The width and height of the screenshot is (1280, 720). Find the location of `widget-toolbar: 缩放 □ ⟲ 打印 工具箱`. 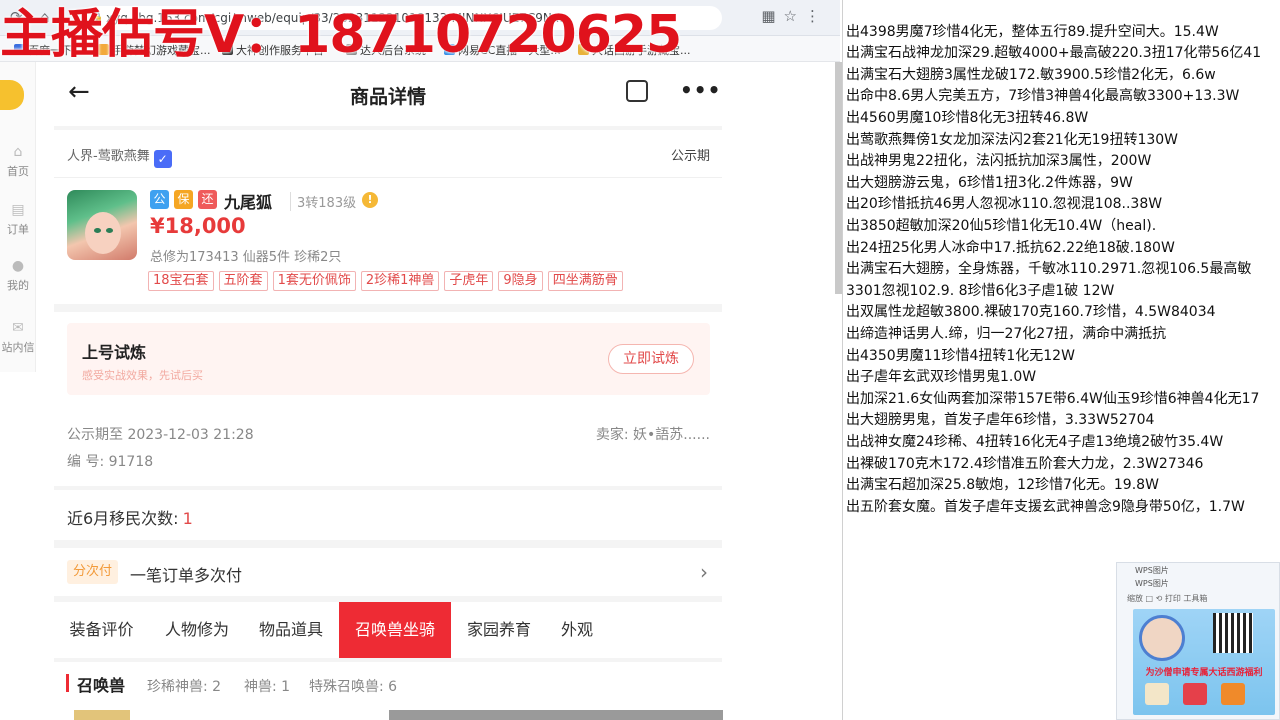

widget-toolbar: 缩放 □ ⟲ 打印 工具箱 is located at coordinates (1198, 600).